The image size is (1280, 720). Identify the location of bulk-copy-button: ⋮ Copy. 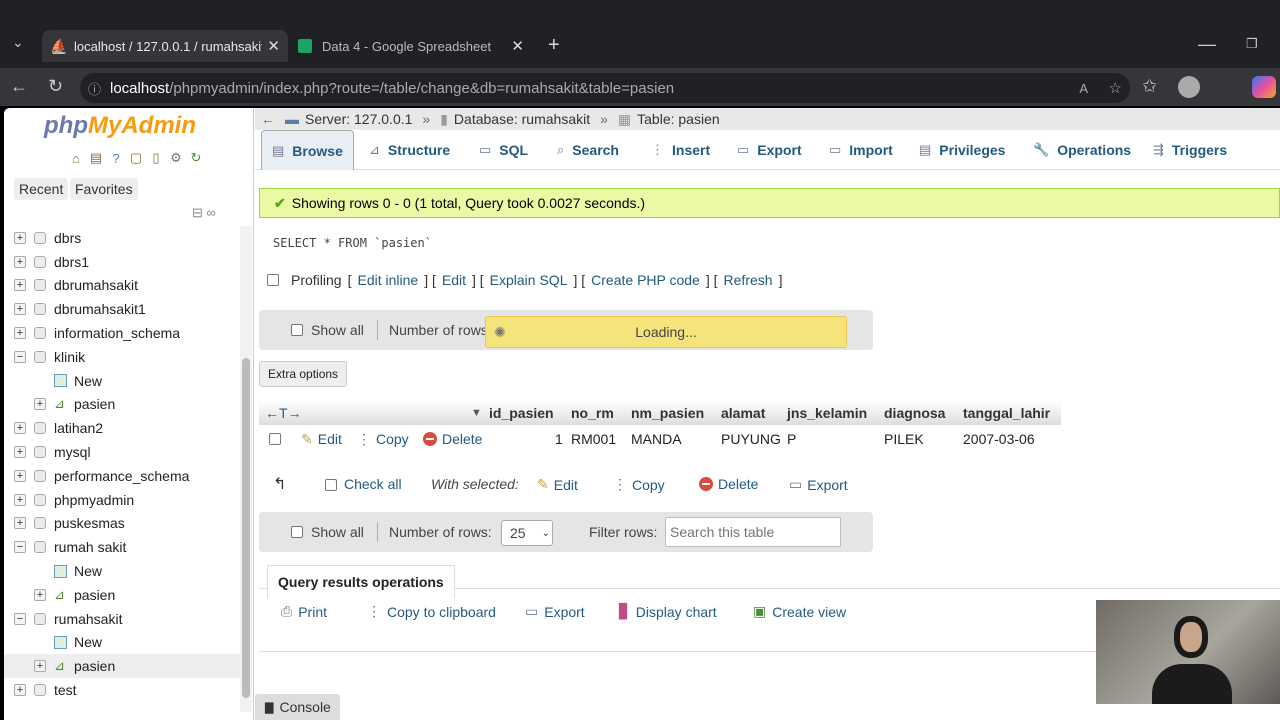
(639, 484).